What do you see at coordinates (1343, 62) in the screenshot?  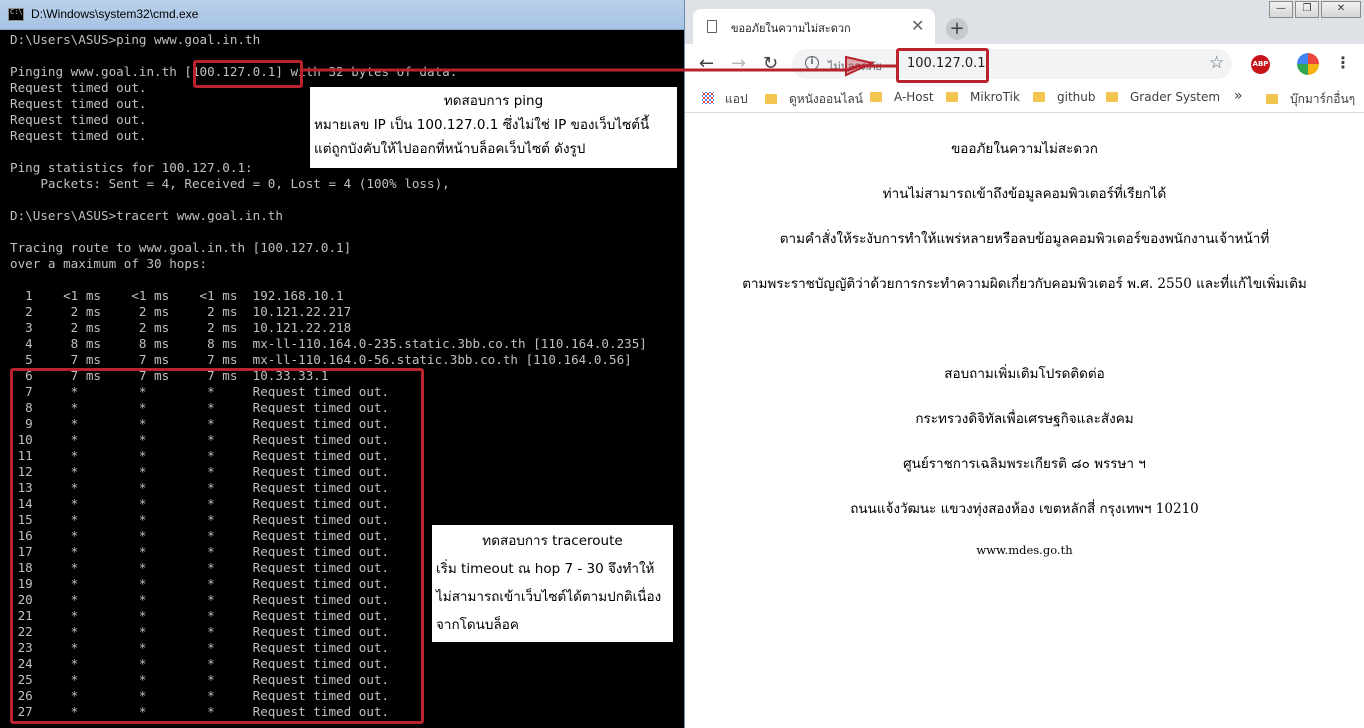 I see `menu-icon: ⋮` at bounding box center [1343, 62].